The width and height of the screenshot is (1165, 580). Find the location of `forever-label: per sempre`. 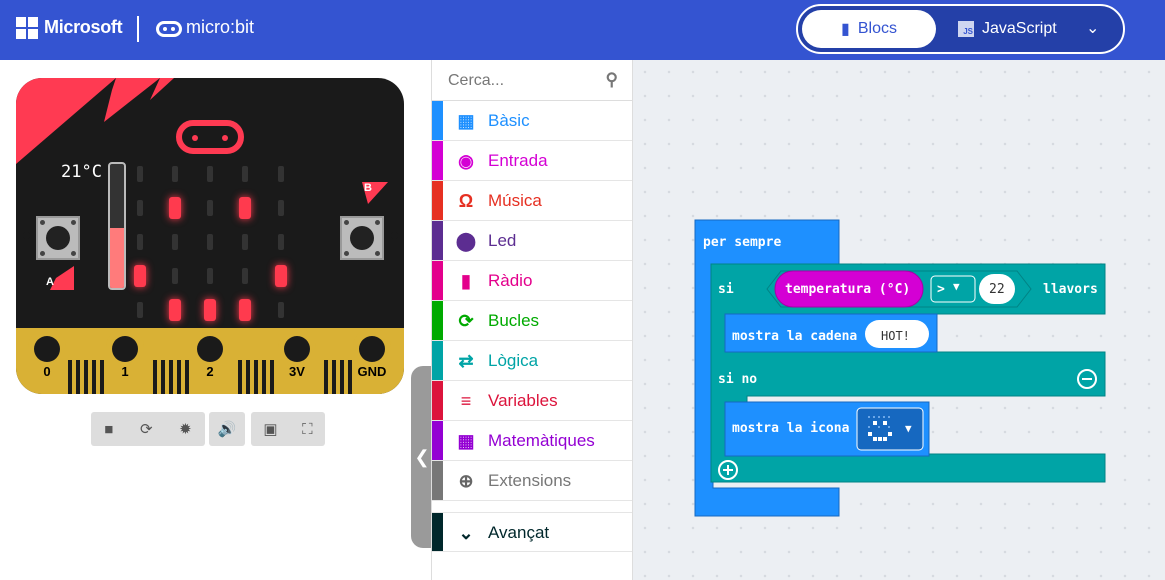

forever-label: per sempre is located at coordinates (742, 242).